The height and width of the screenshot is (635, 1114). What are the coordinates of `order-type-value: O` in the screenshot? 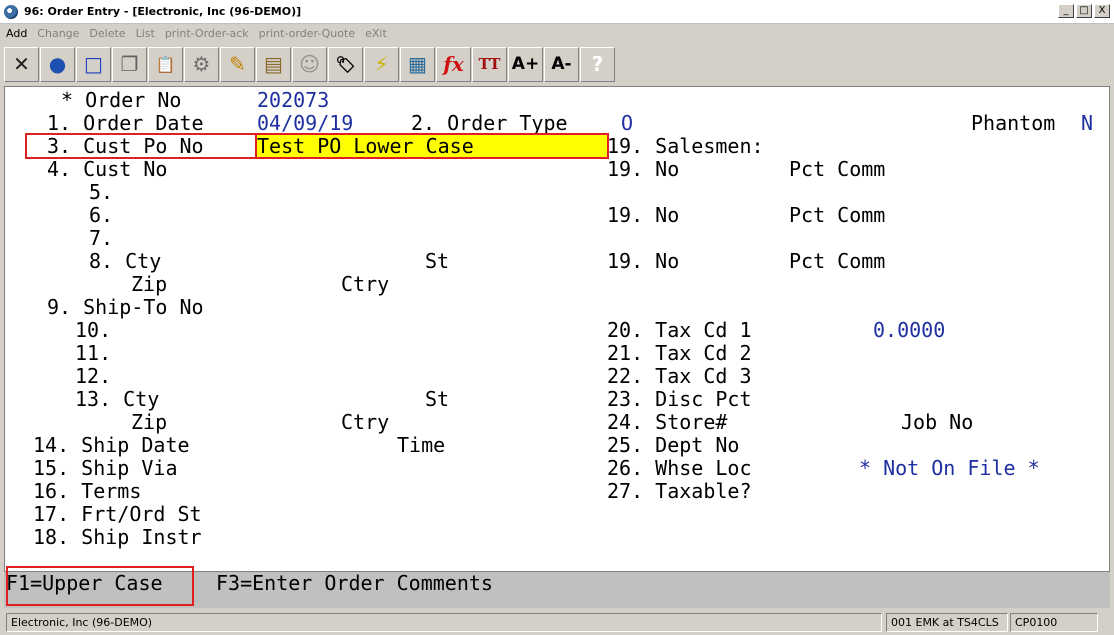 It's located at (627, 123).